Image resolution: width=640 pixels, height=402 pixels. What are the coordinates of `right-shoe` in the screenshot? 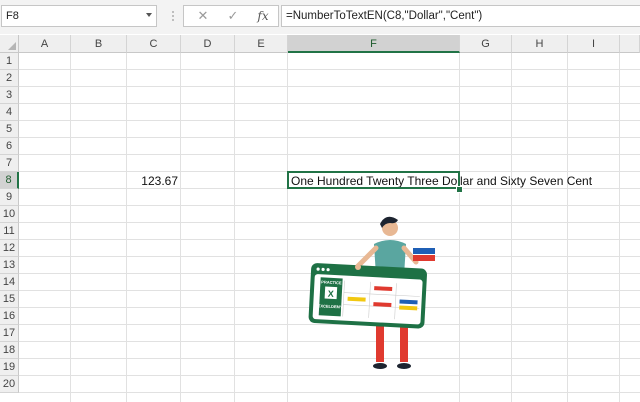 It's located at (404, 366).